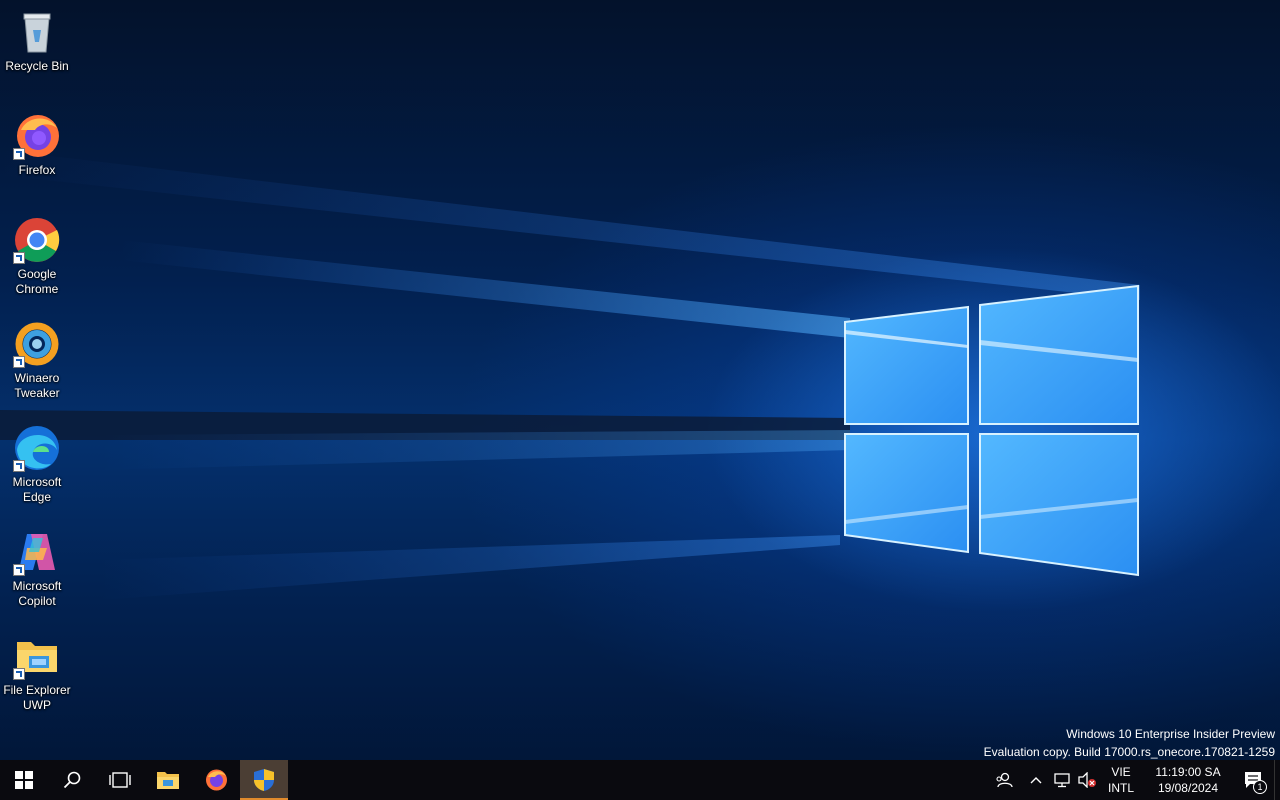  Describe the element at coordinates (640, 780) in the screenshot. I see `taskbar: VIE INTL 11:19:00 SA 19/08/2024 1` at that location.